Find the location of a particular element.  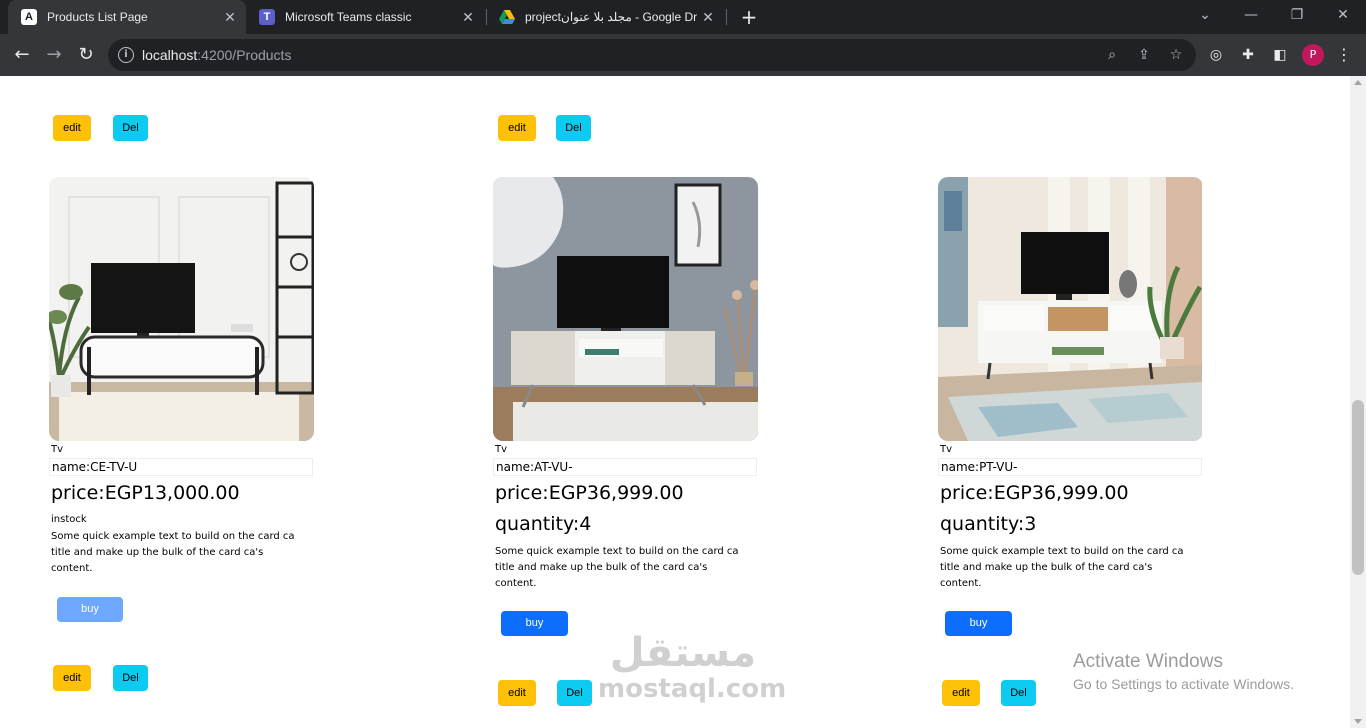

zoom-icon: ⌕ is located at coordinates (1112, 55).